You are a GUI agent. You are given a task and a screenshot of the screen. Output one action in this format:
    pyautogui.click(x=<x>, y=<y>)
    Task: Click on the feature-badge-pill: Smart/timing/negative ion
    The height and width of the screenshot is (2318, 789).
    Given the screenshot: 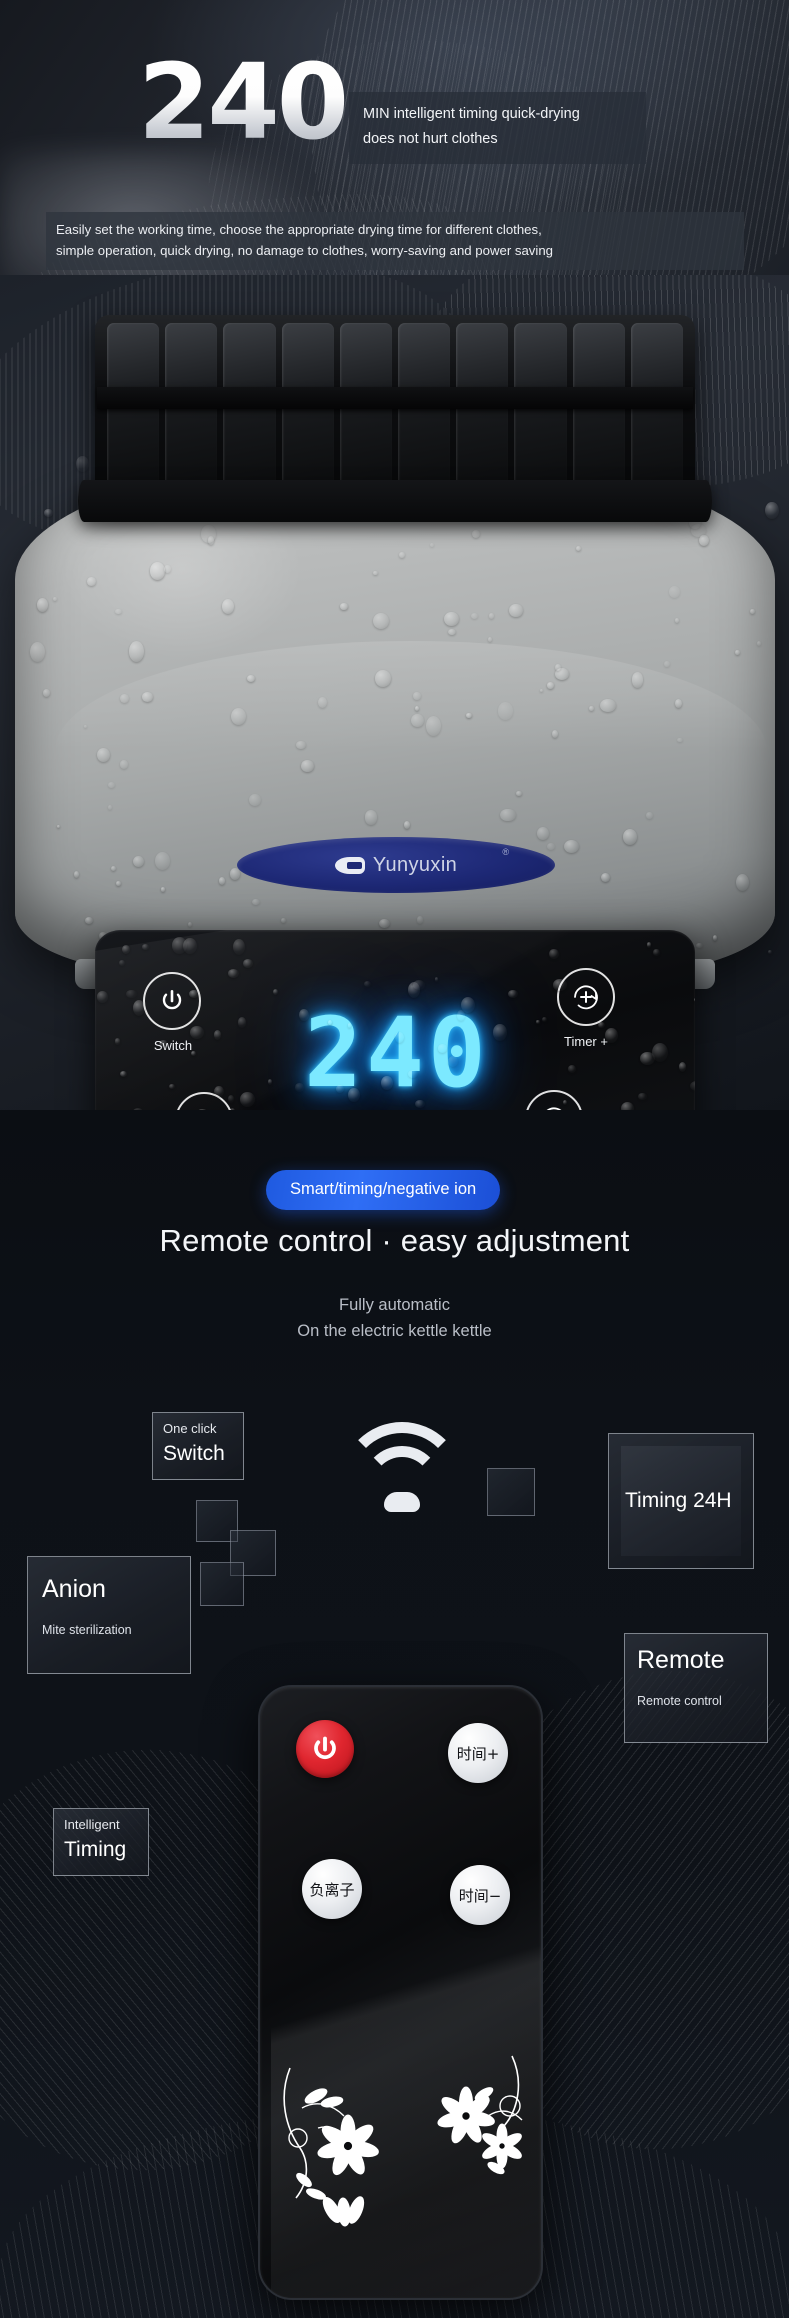 What is the action you would take?
    pyautogui.click(x=383, y=1190)
    